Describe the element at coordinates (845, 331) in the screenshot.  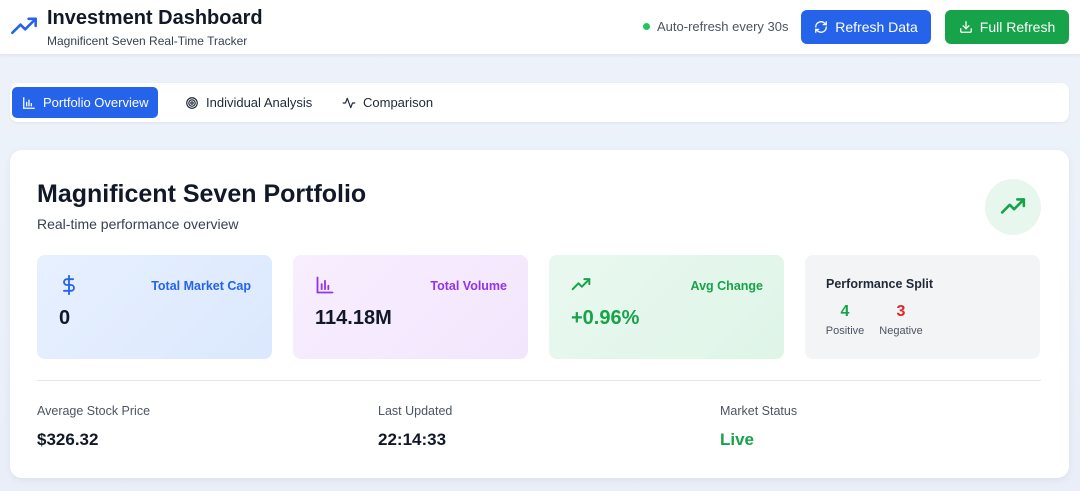
I see `positive-label: Positive` at that location.